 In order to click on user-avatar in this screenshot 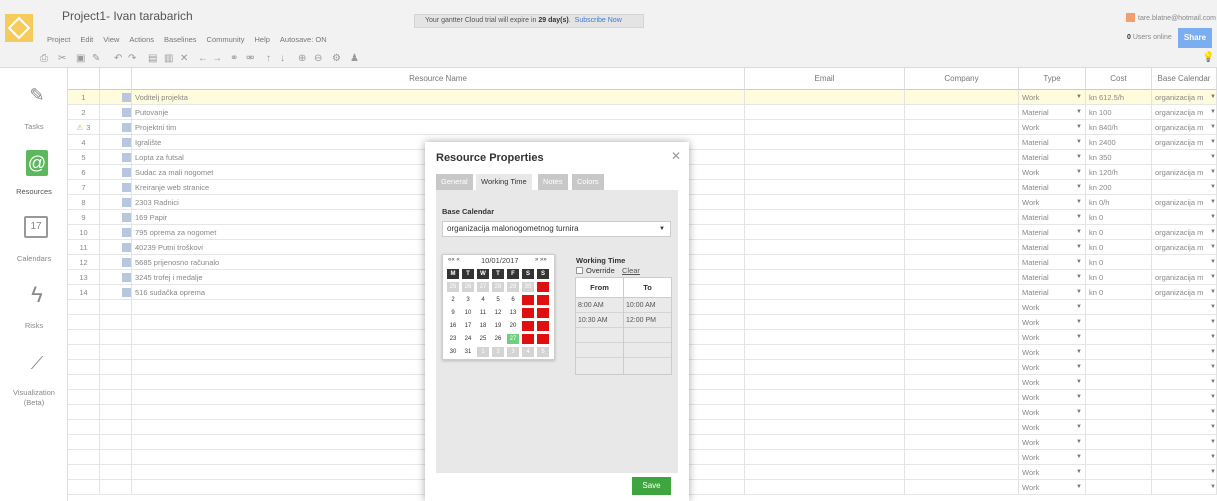, I will do `click(1130, 17)`.